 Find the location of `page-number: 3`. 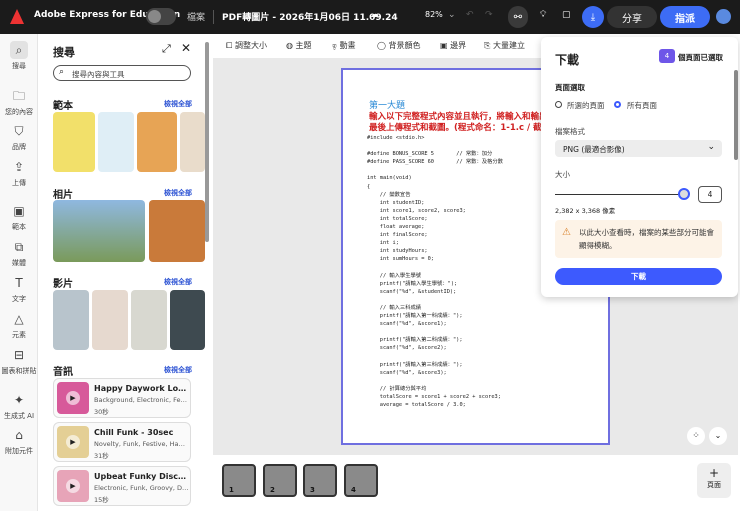

page-number: 3 is located at coordinates (312, 490).